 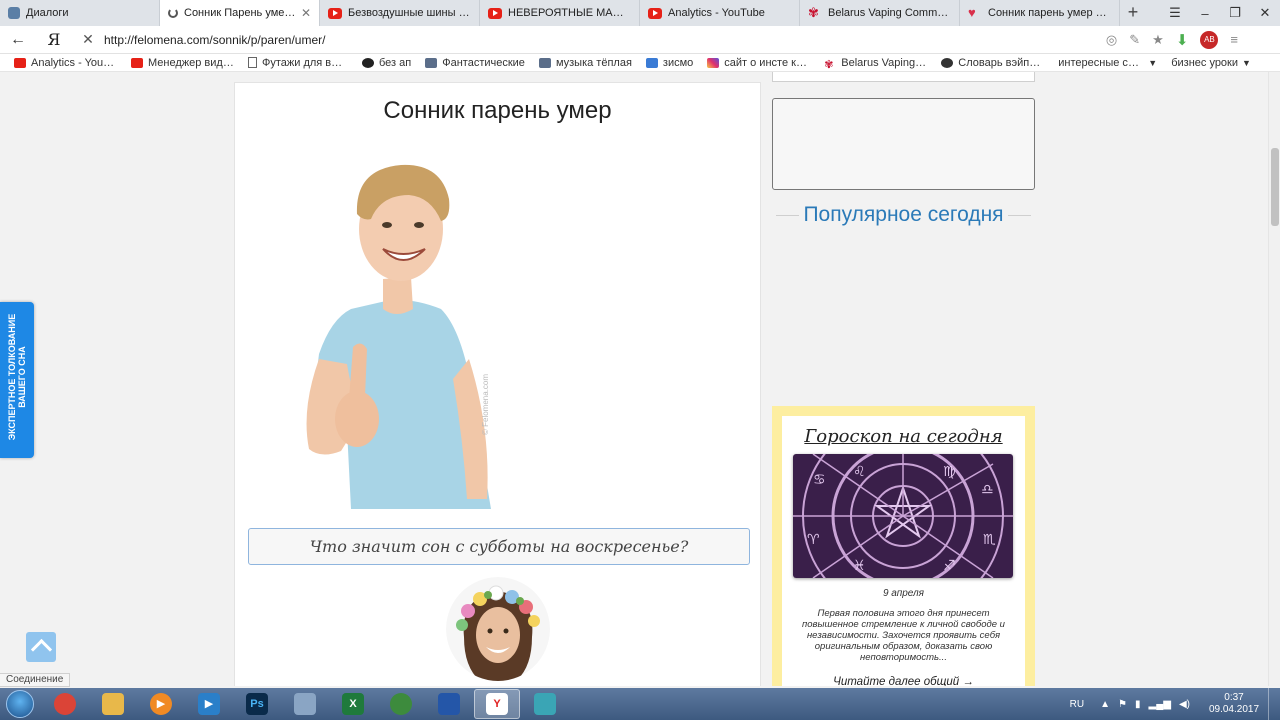 I want to click on taskbar-excel: X, so click(x=353, y=704).